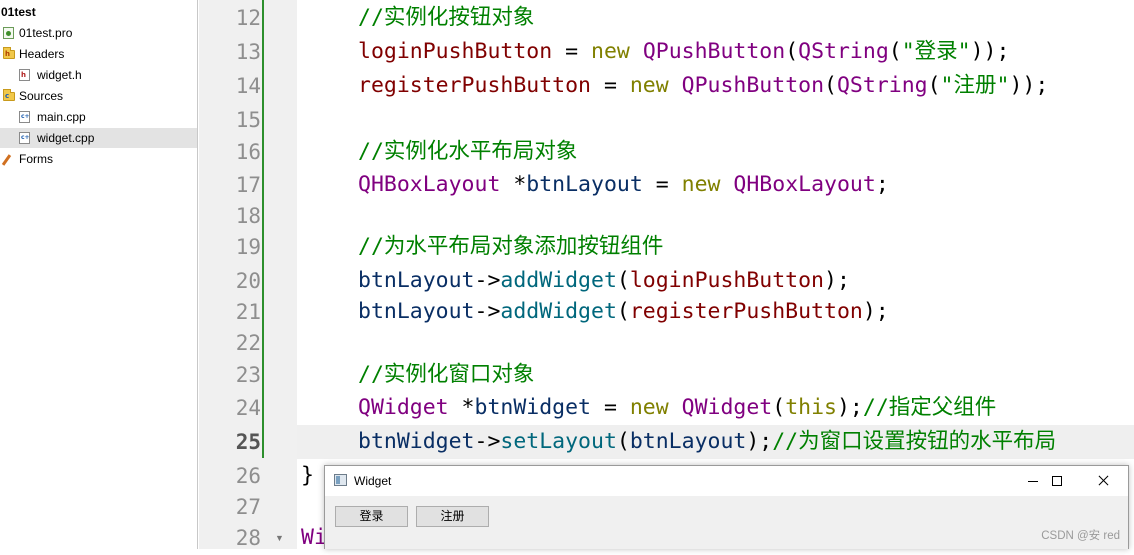 This screenshot has width=1134, height=555. I want to click on code-line-23: //实例化窗口对象, so click(446, 375).